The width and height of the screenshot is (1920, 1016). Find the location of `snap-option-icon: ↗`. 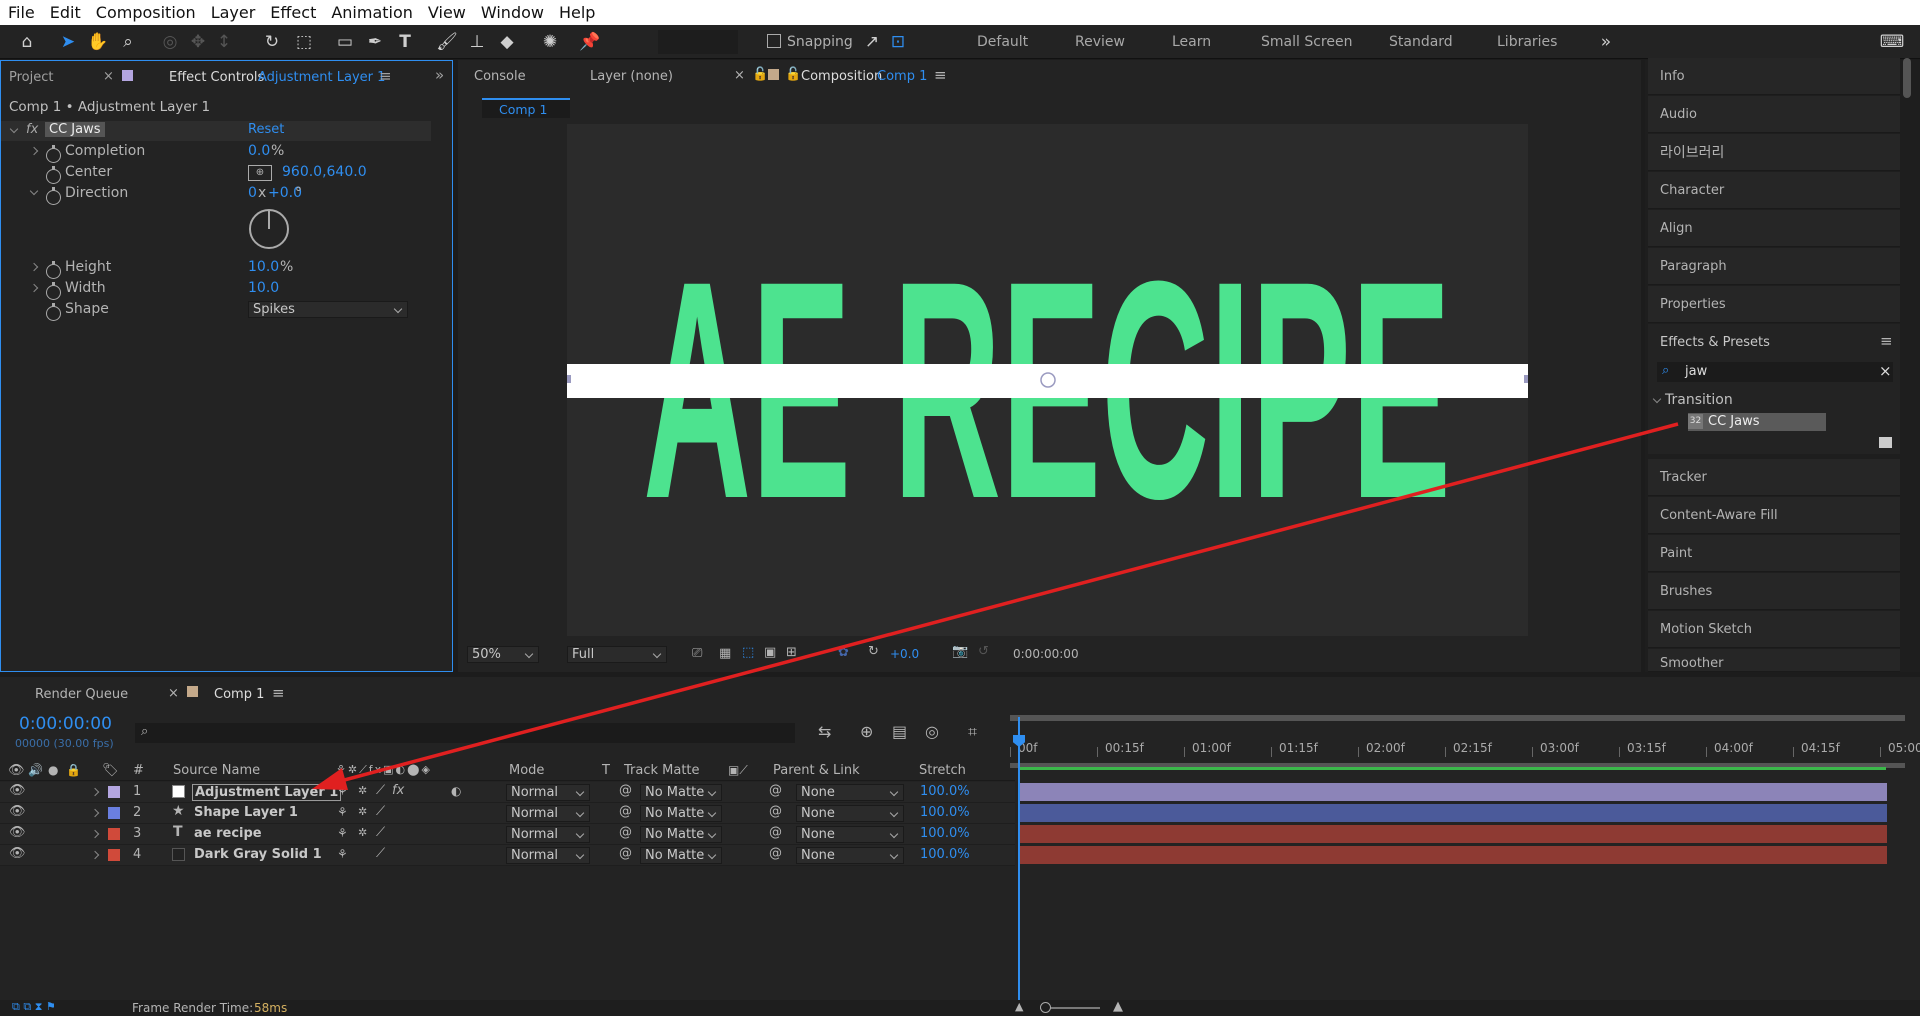

snap-option-icon: ↗ is located at coordinates (872, 42).